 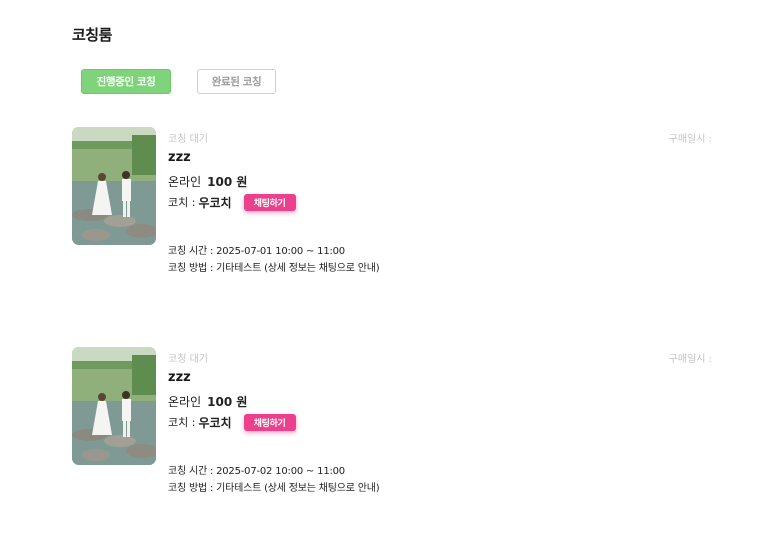 I want to click on page-title: 코칭룸, so click(x=92, y=35).